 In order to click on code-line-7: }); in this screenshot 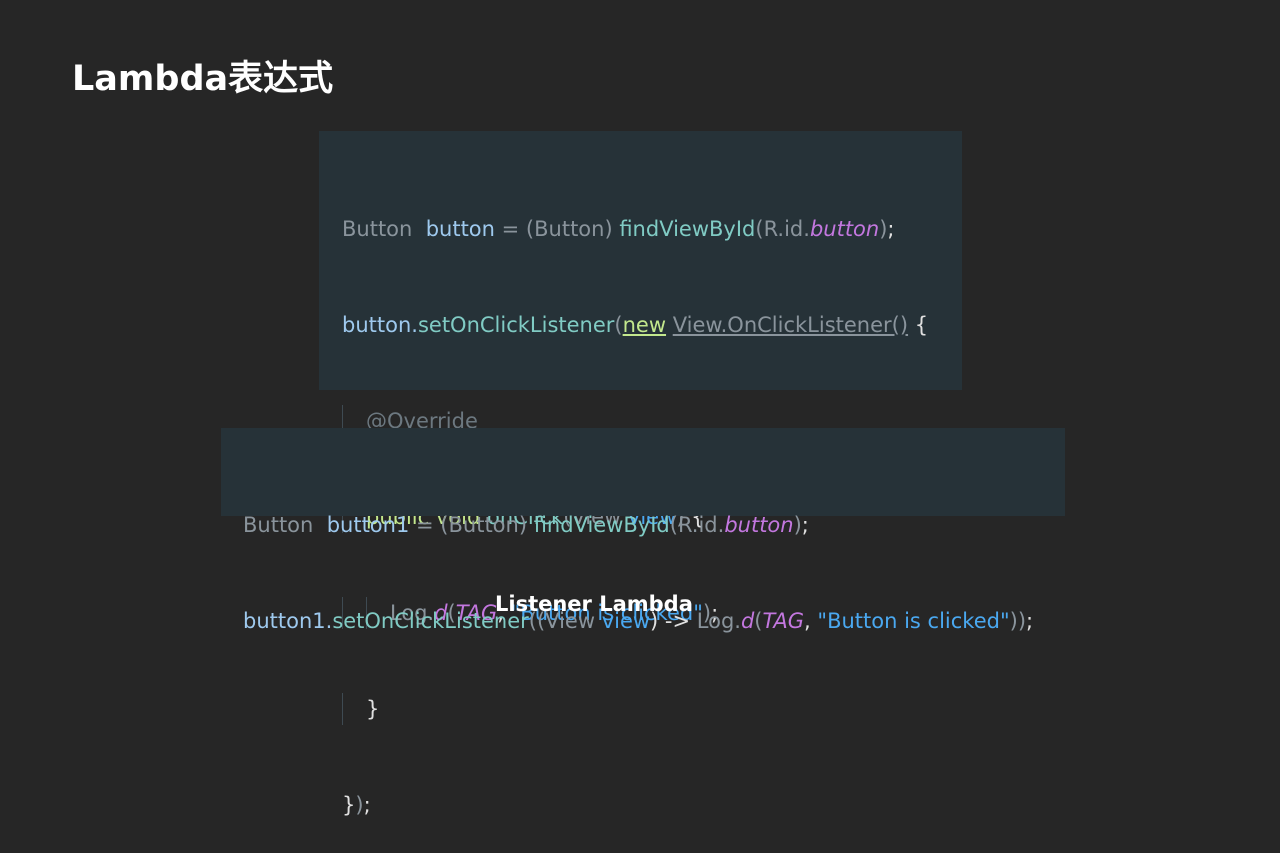, I will do `click(652, 805)`.